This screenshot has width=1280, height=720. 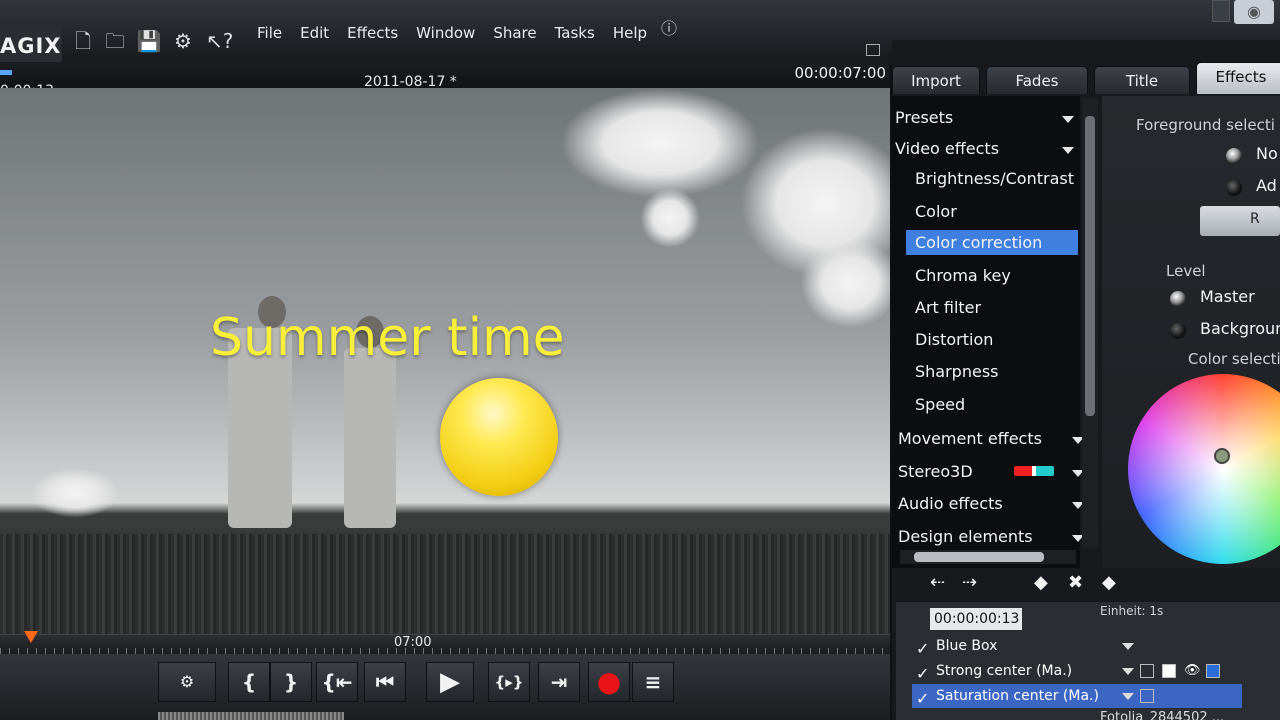 What do you see at coordinates (1109, 582) in the screenshot?
I see `keyframe-mode-icon: ◆` at bounding box center [1109, 582].